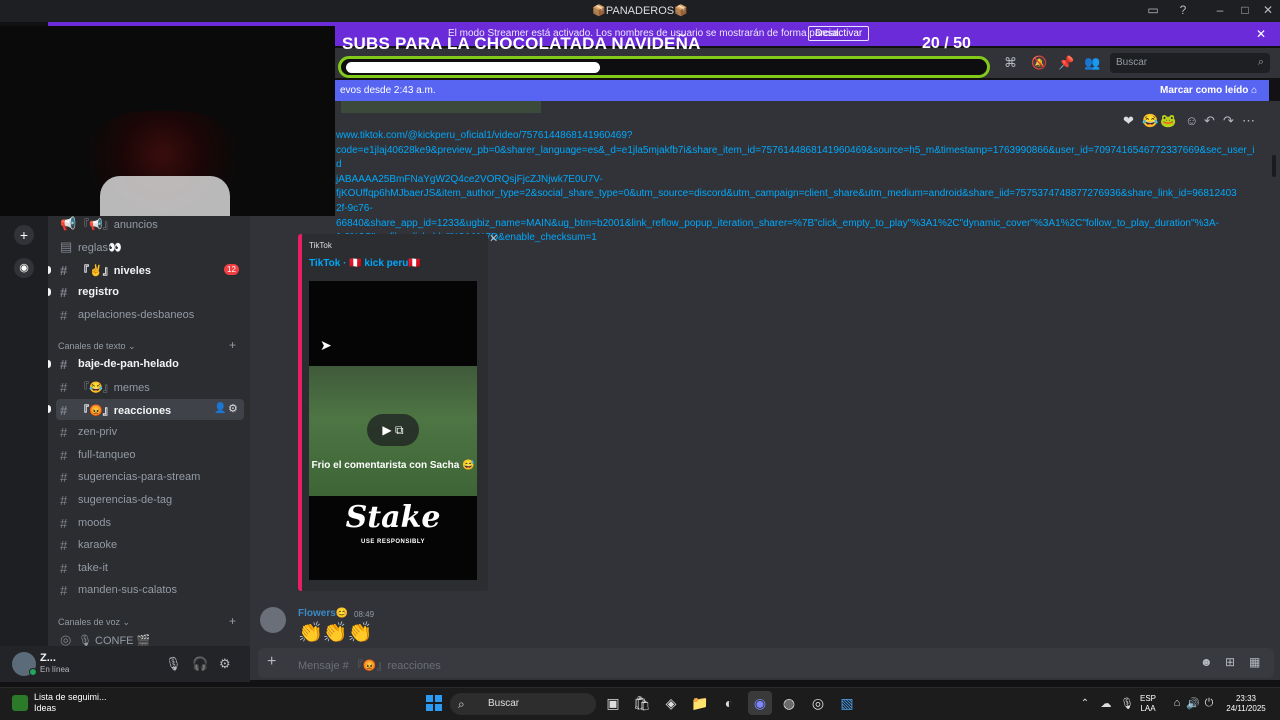 This screenshot has height=720, width=1280. I want to click on goal-count: 20 / 50, so click(946, 43).